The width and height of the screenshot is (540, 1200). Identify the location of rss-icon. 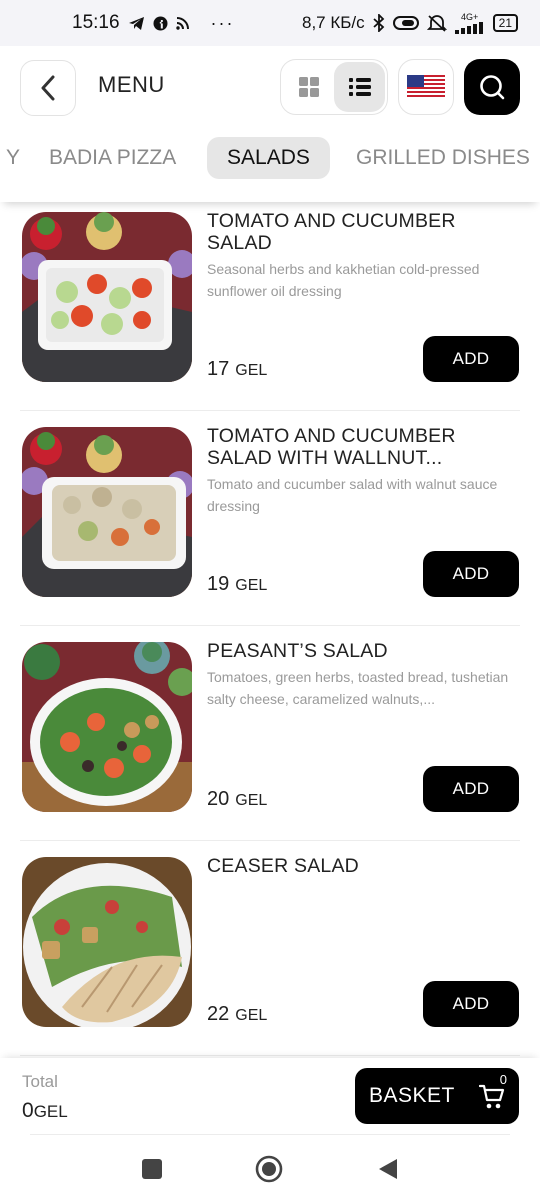
(182, 23).